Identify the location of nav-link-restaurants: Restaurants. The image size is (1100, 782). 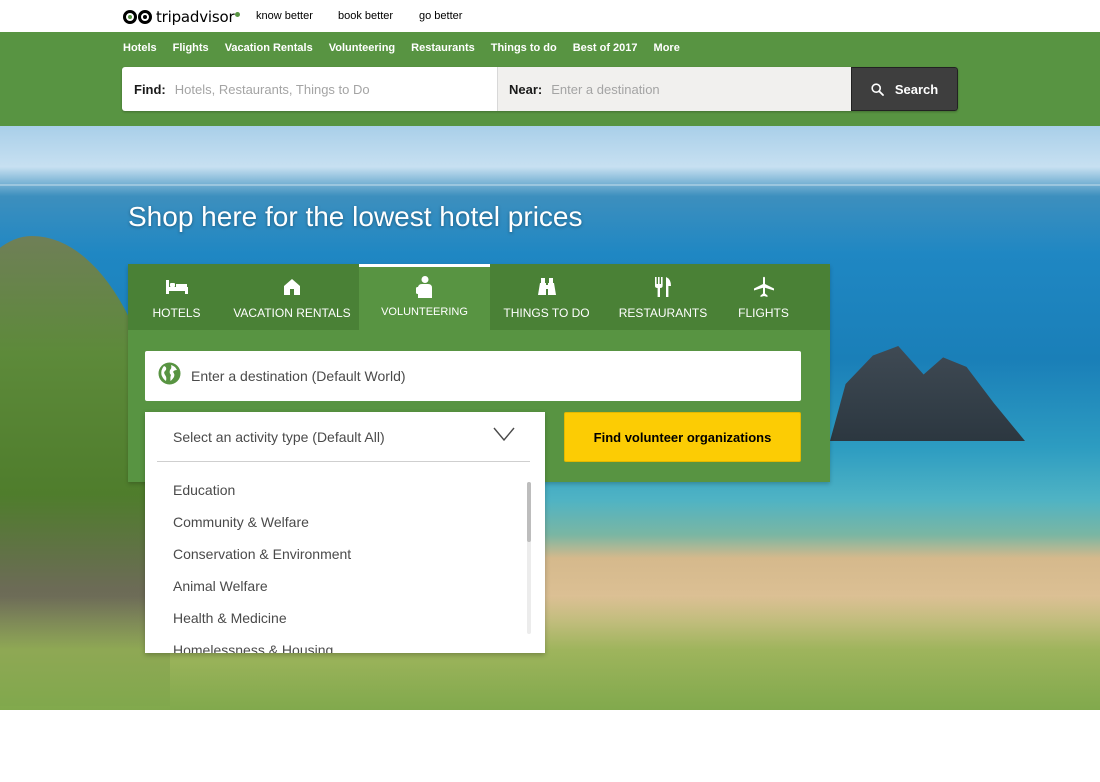
(443, 48).